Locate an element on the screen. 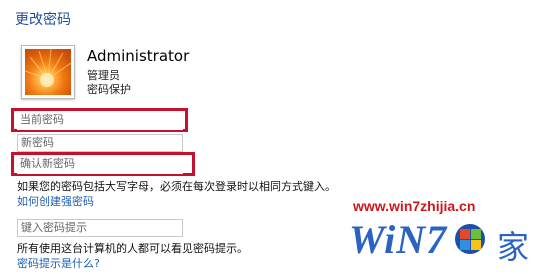 This screenshot has height=274, width=549. page-title: 更改密码 is located at coordinates (43, 20).